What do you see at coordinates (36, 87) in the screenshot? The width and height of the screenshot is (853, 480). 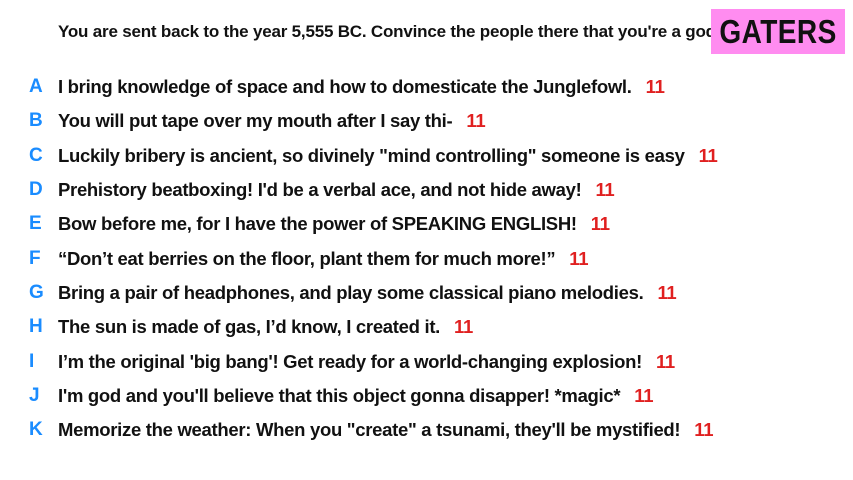 I see `answer-letter: A` at bounding box center [36, 87].